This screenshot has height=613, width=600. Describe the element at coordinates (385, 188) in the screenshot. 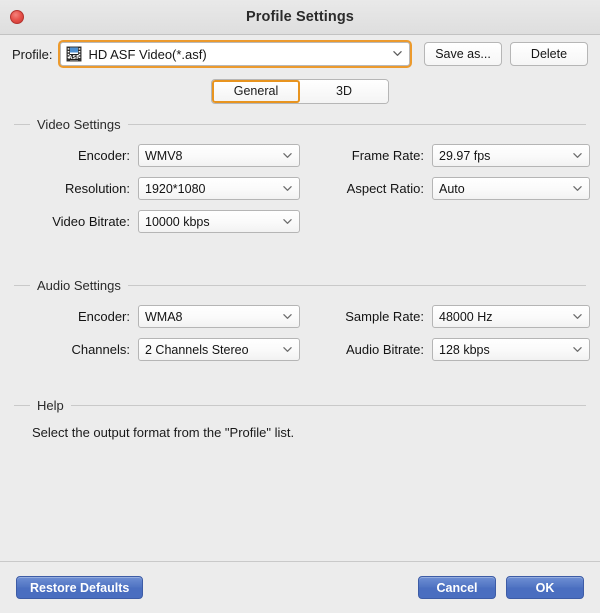

I see `aspect-ratio-label: Aspect Ratio:` at that location.